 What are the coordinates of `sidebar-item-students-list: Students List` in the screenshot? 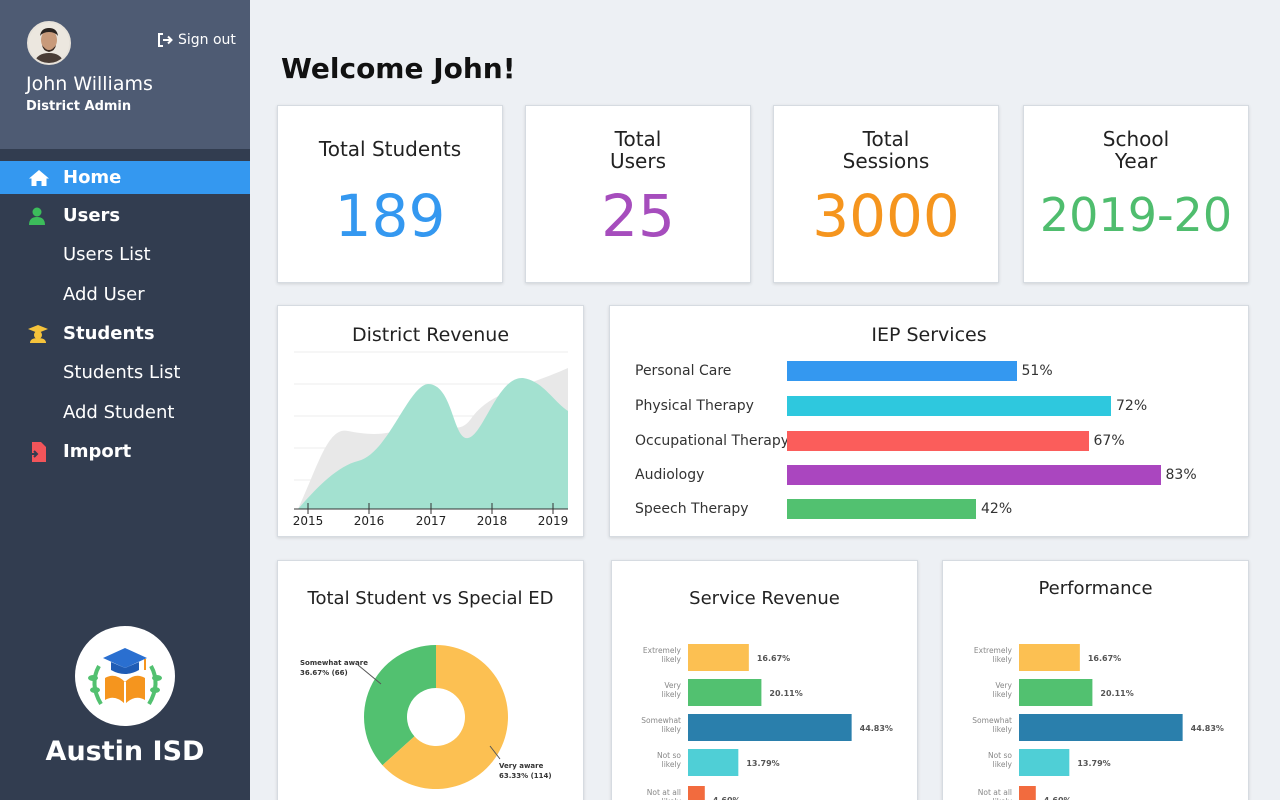 It's located at (125, 372).